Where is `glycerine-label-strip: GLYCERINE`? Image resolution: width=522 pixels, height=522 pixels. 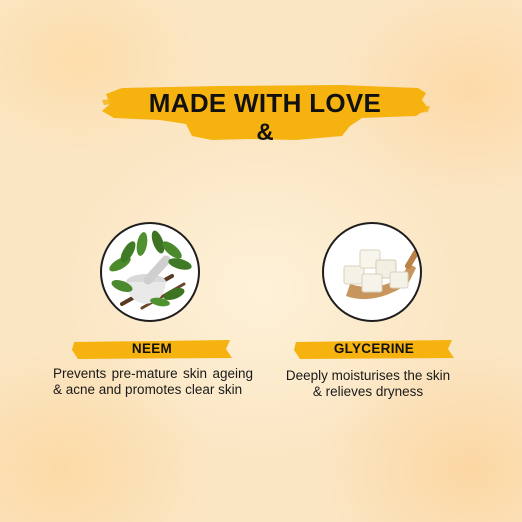 glycerine-label-strip: GLYCERINE is located at coordinates (374, 349).